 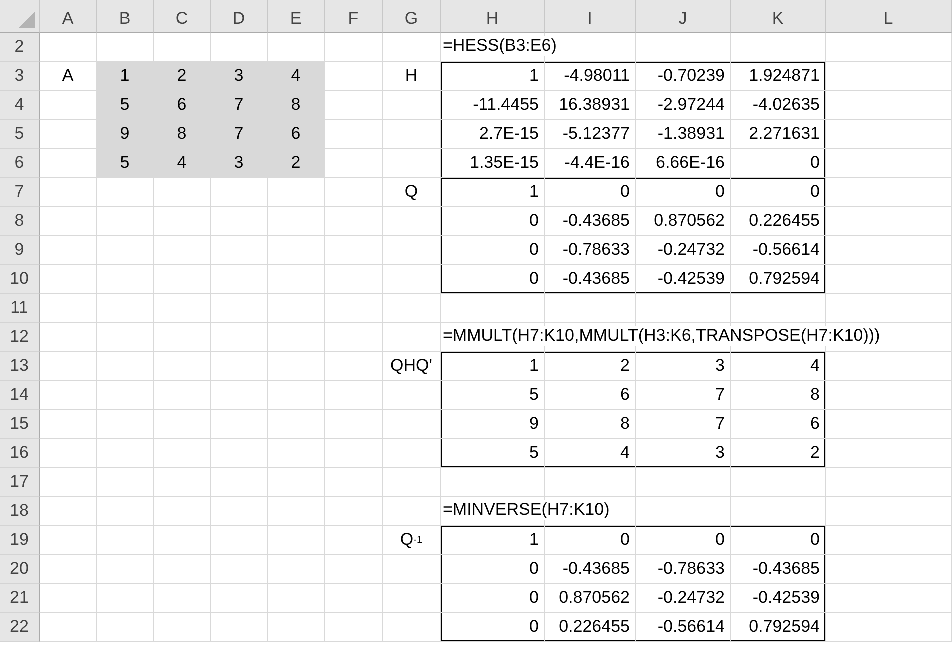 I want to click on row-header: 21, so click(x=20, y=598).